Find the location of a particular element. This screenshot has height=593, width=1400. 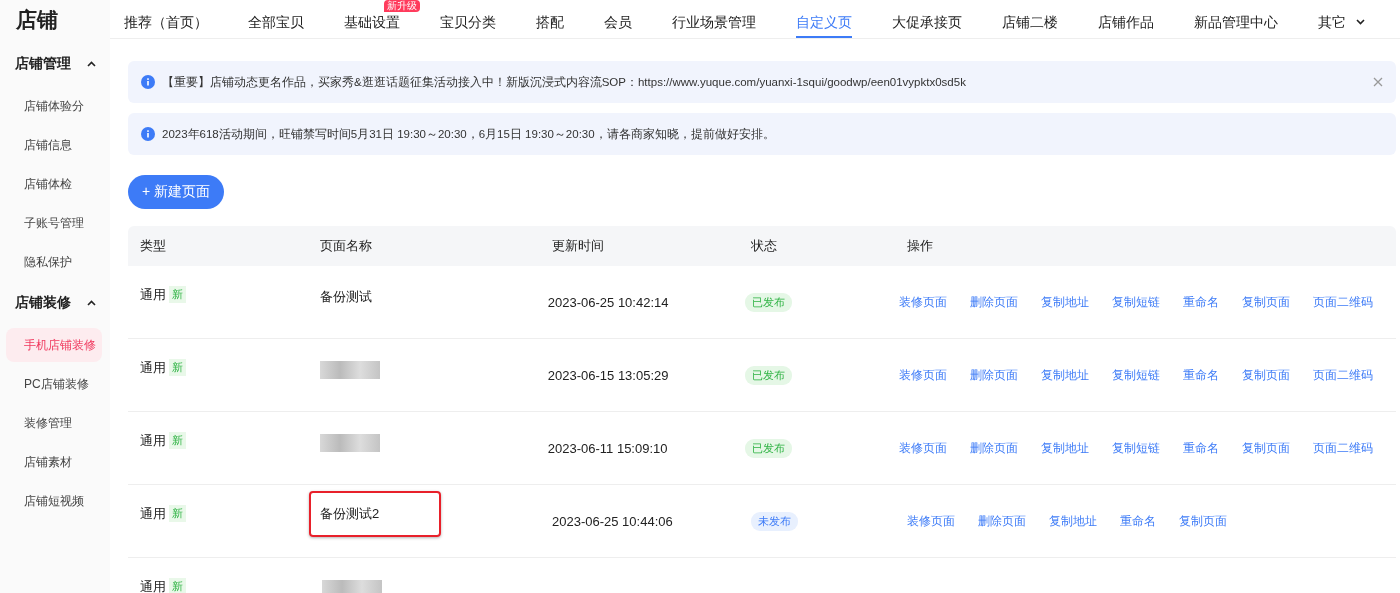

sidebar-item: 店铺素材 is located at coordinates (54, 462).